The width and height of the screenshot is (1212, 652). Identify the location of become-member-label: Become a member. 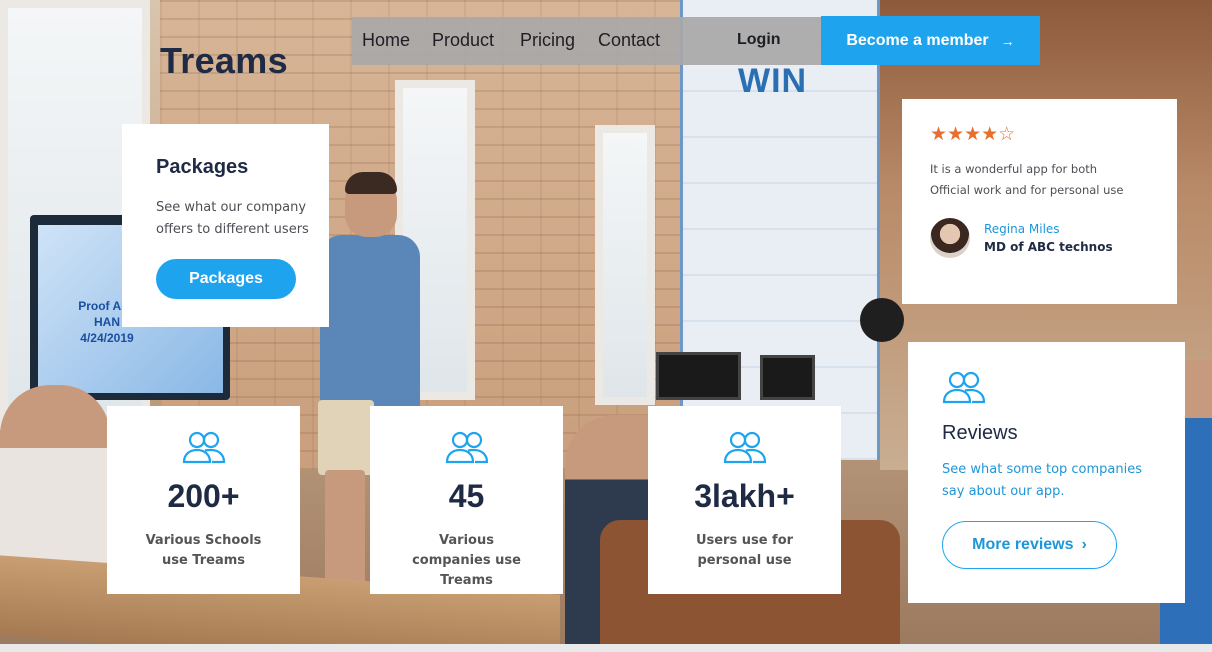
(917, 40).